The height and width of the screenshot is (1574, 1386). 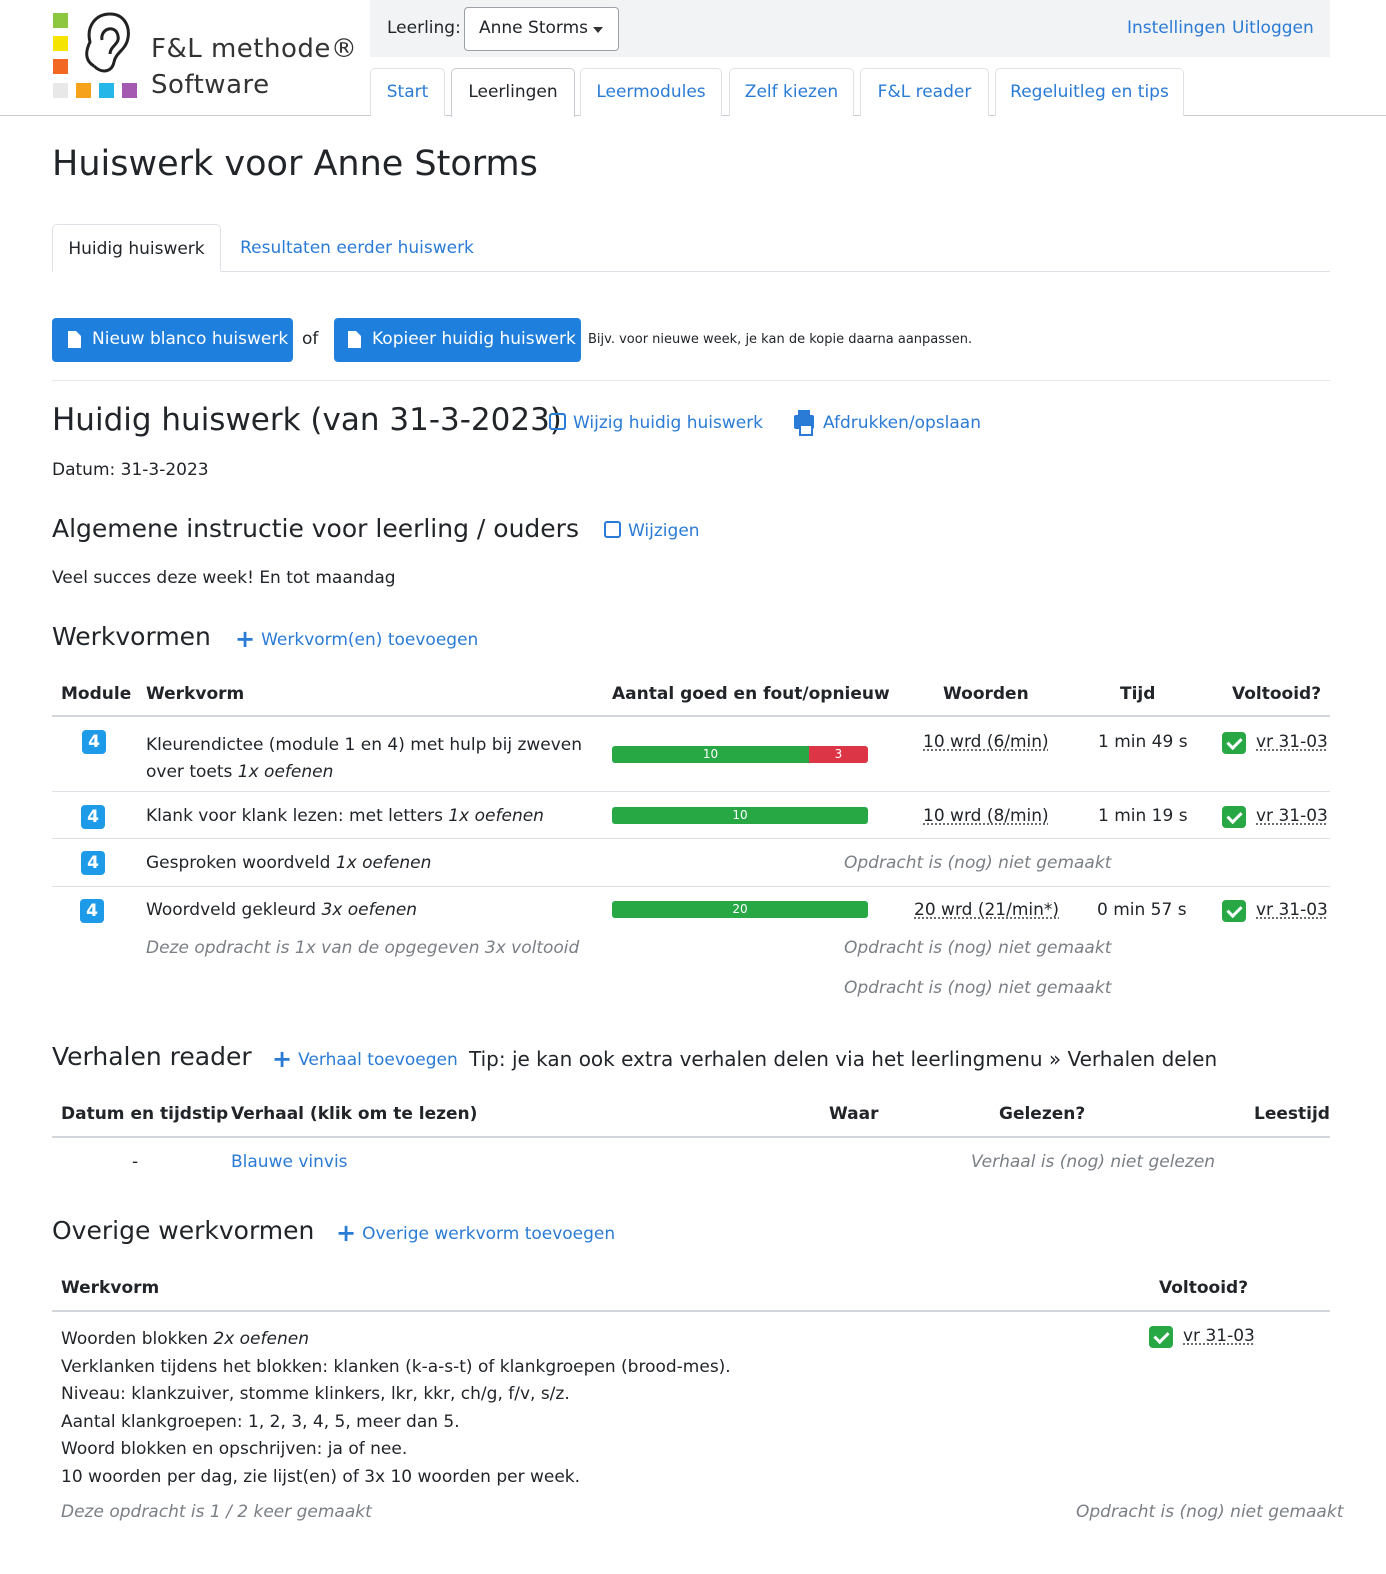 I want to click on overige-title: Overige werkvormen, so click(x=183, y=1230).